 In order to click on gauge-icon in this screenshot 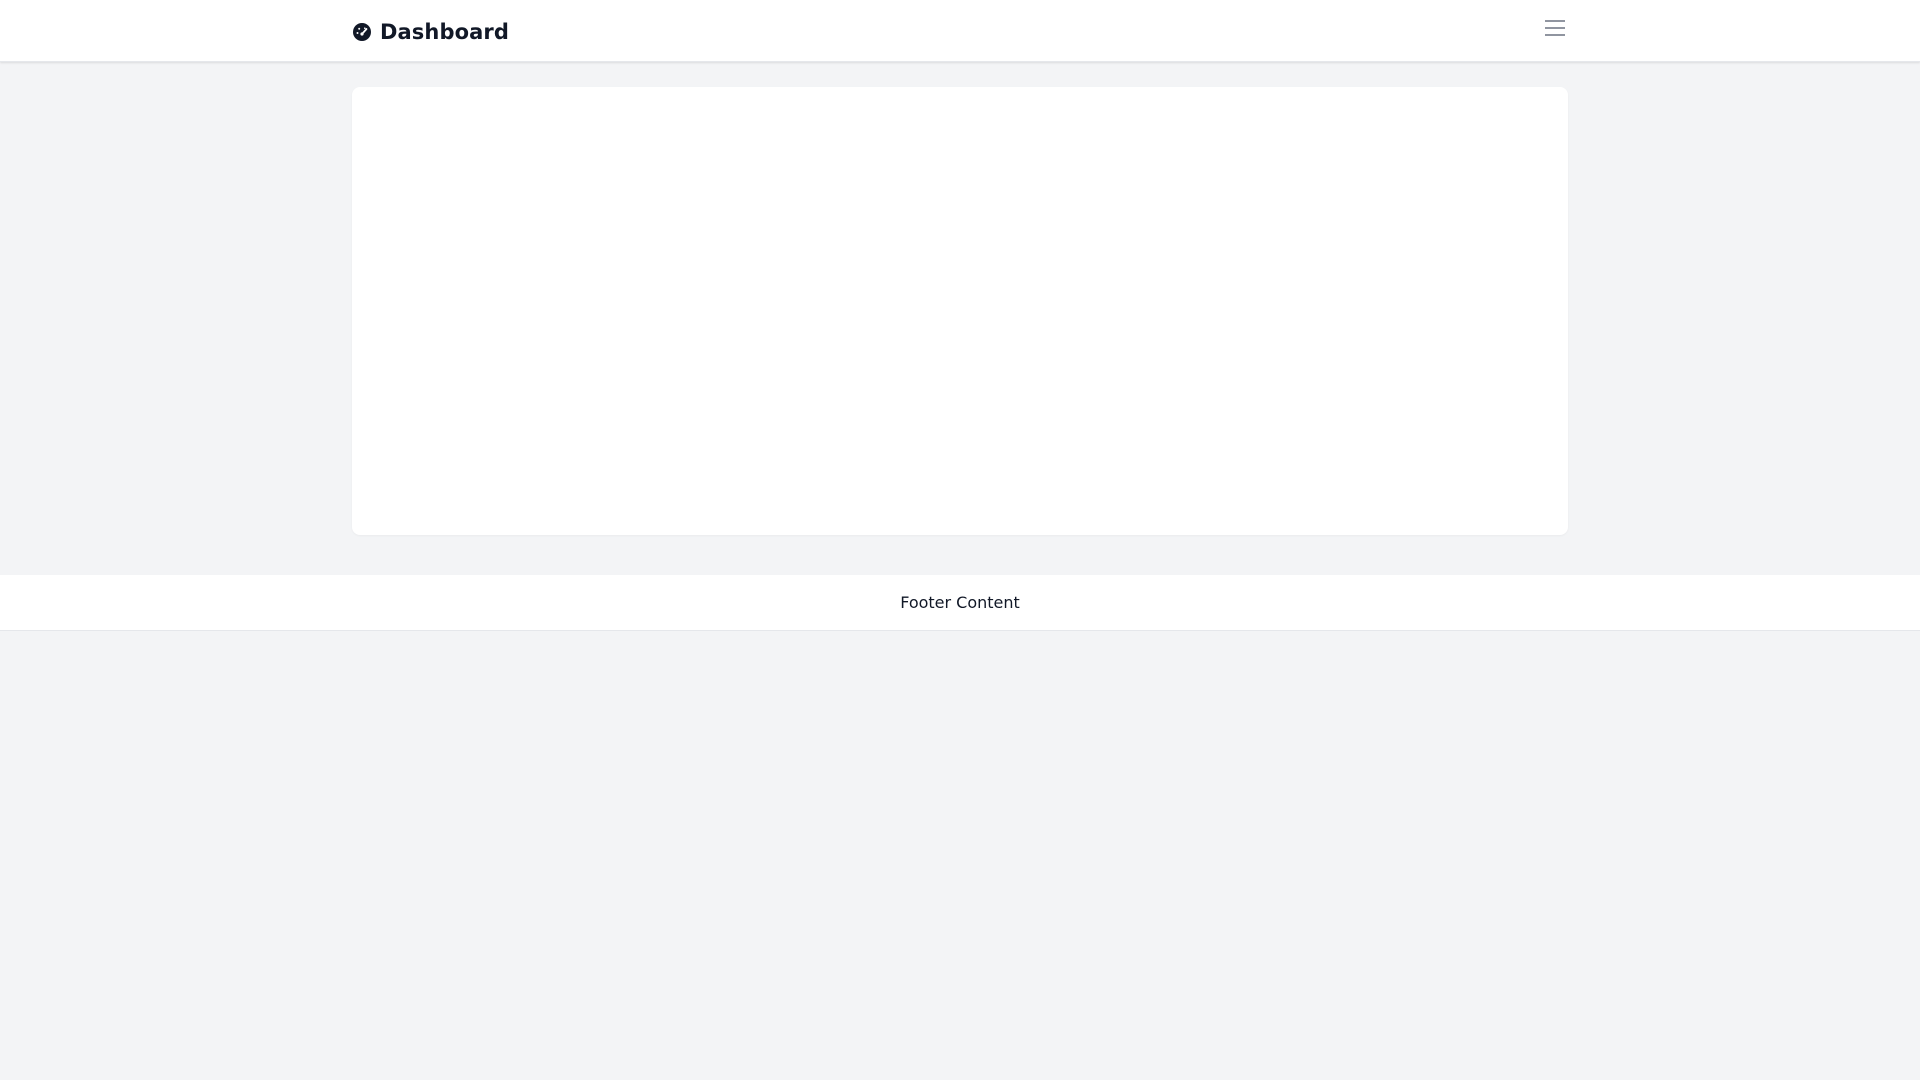, I will do `click(362, 32)`.